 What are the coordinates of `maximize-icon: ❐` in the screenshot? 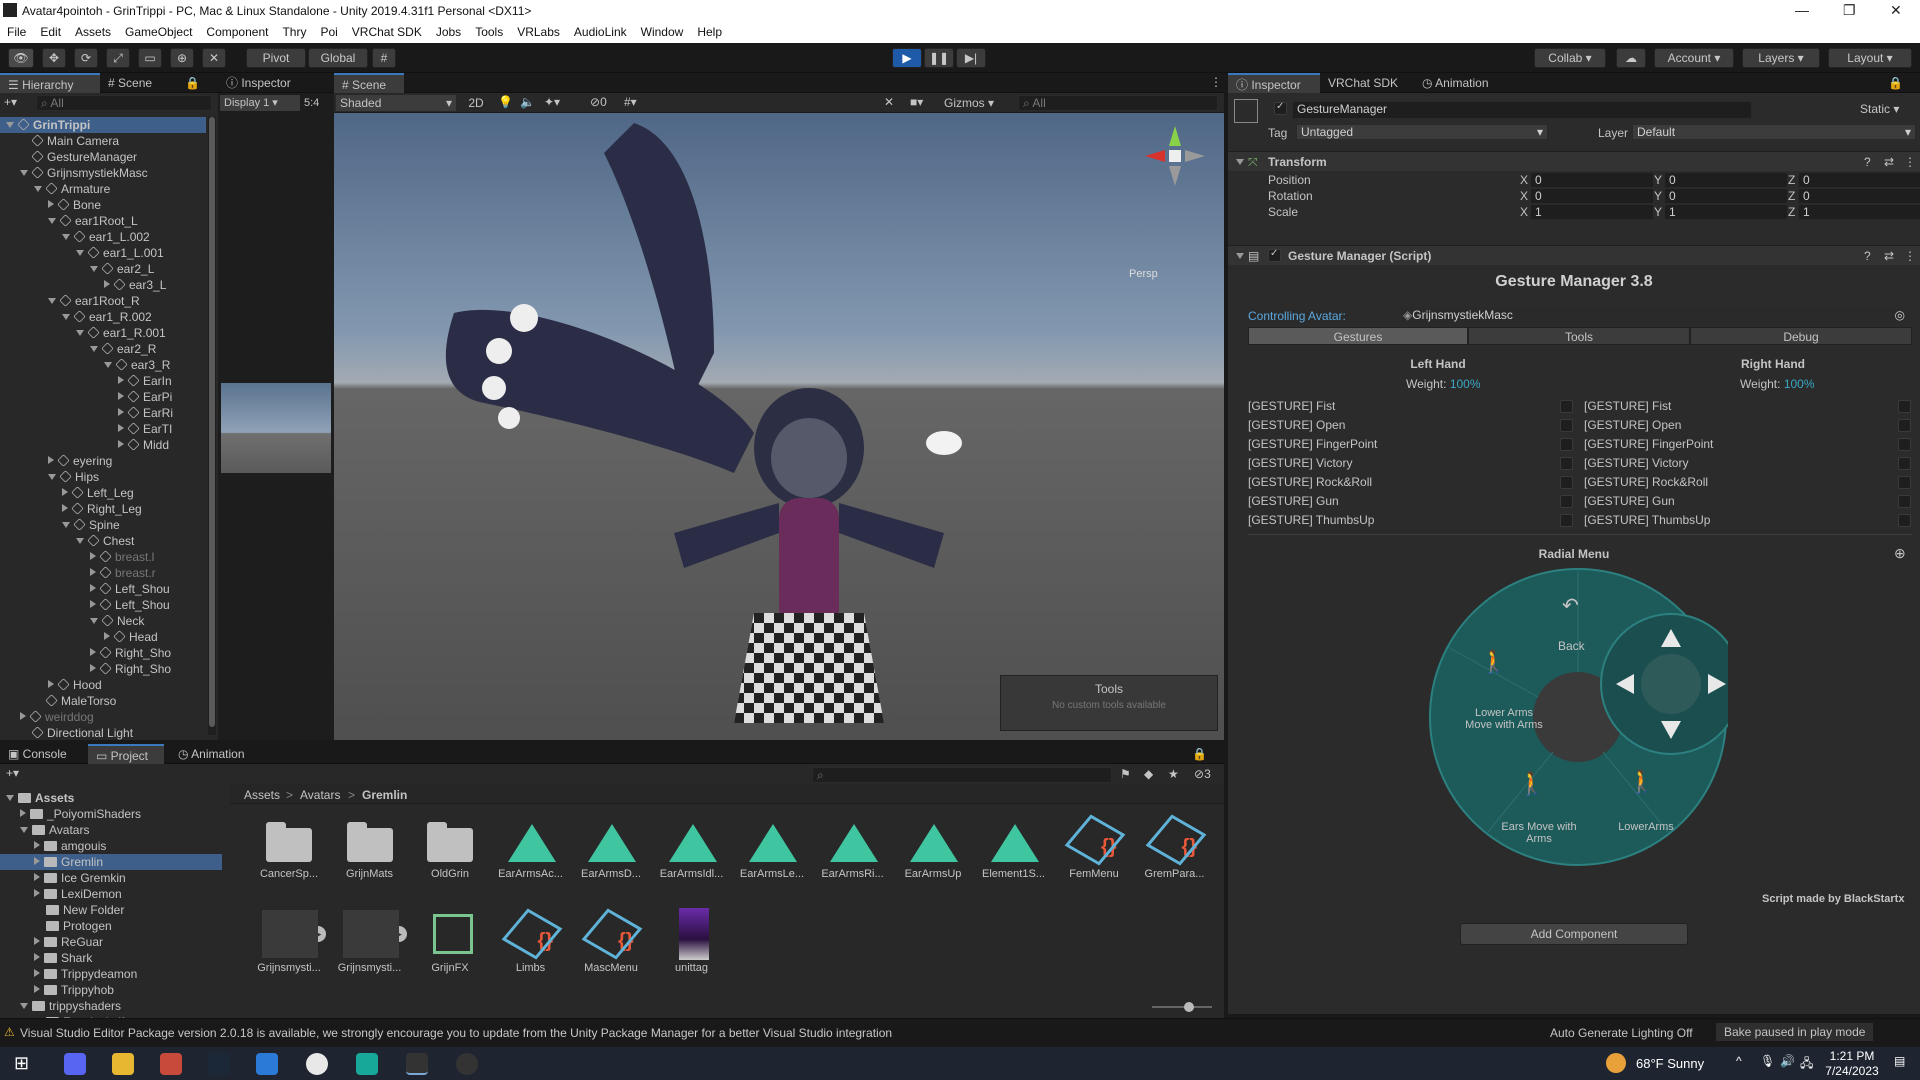 It's located at (1849, 10).